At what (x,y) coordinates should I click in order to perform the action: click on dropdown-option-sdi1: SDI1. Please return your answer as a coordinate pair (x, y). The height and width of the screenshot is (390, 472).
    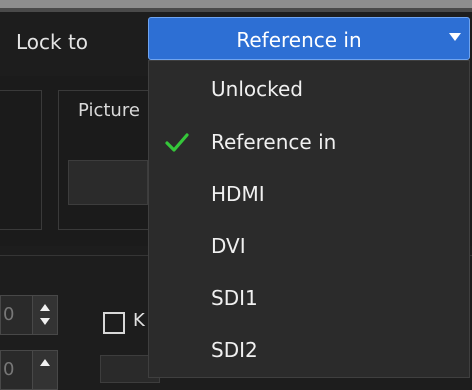
    Looking at the image, I should click on (309, 298).